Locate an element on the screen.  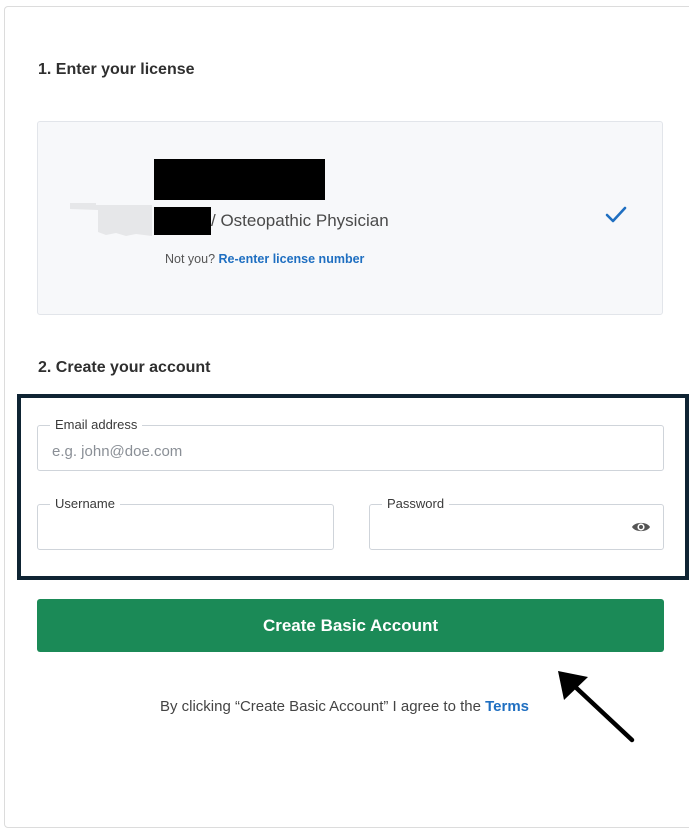
step1-title: 1. Enter your license is located at coordinates (116, 69).